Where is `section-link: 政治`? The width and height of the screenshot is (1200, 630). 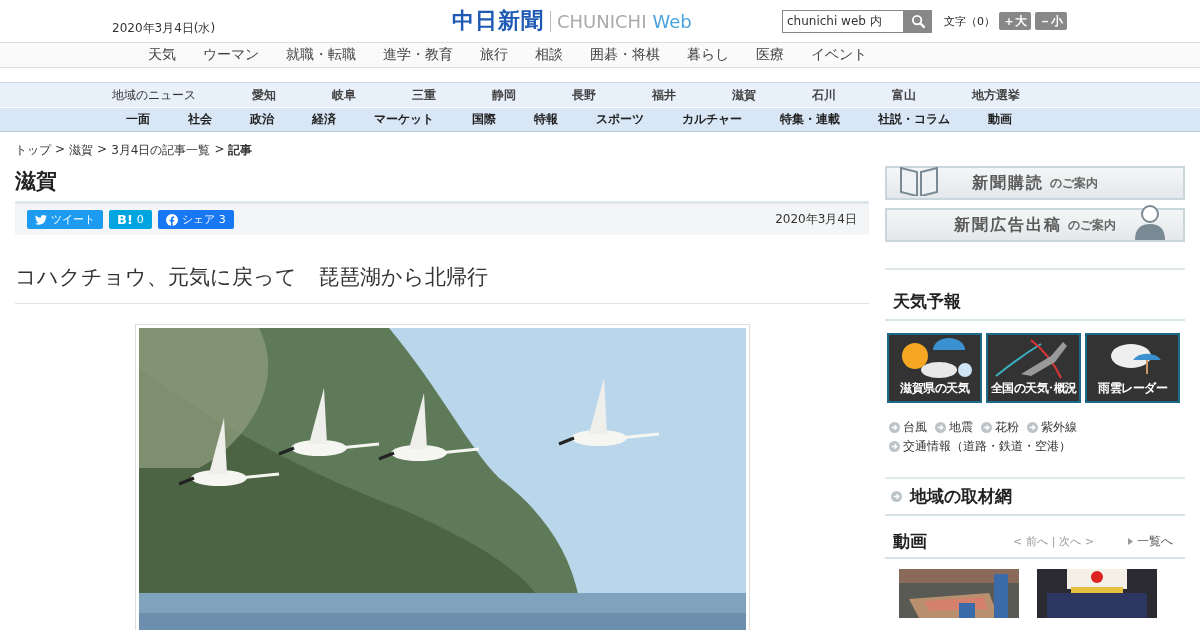
section-link: 政治 is located at coordinates (262, 119).